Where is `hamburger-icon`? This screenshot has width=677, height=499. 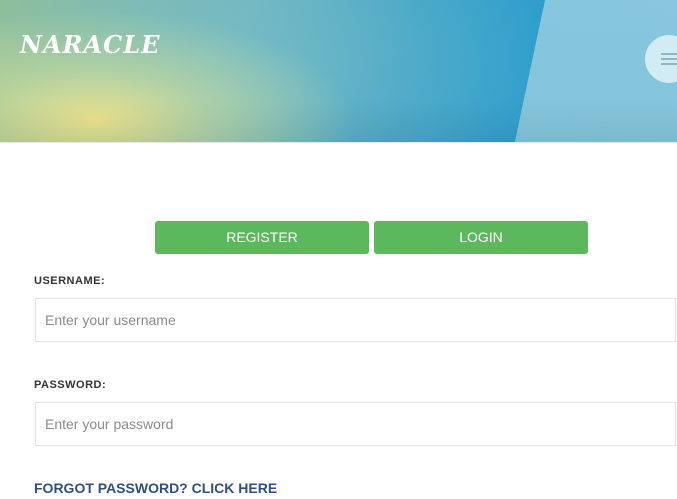
hamburger-icon is located at coordinates (669, 54).